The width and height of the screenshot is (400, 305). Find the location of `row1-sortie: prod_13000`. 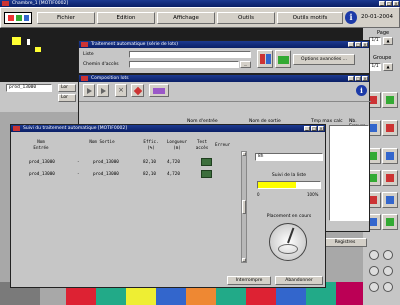

row1-sortie: prod_13000 is located at coordinates (106, 162).